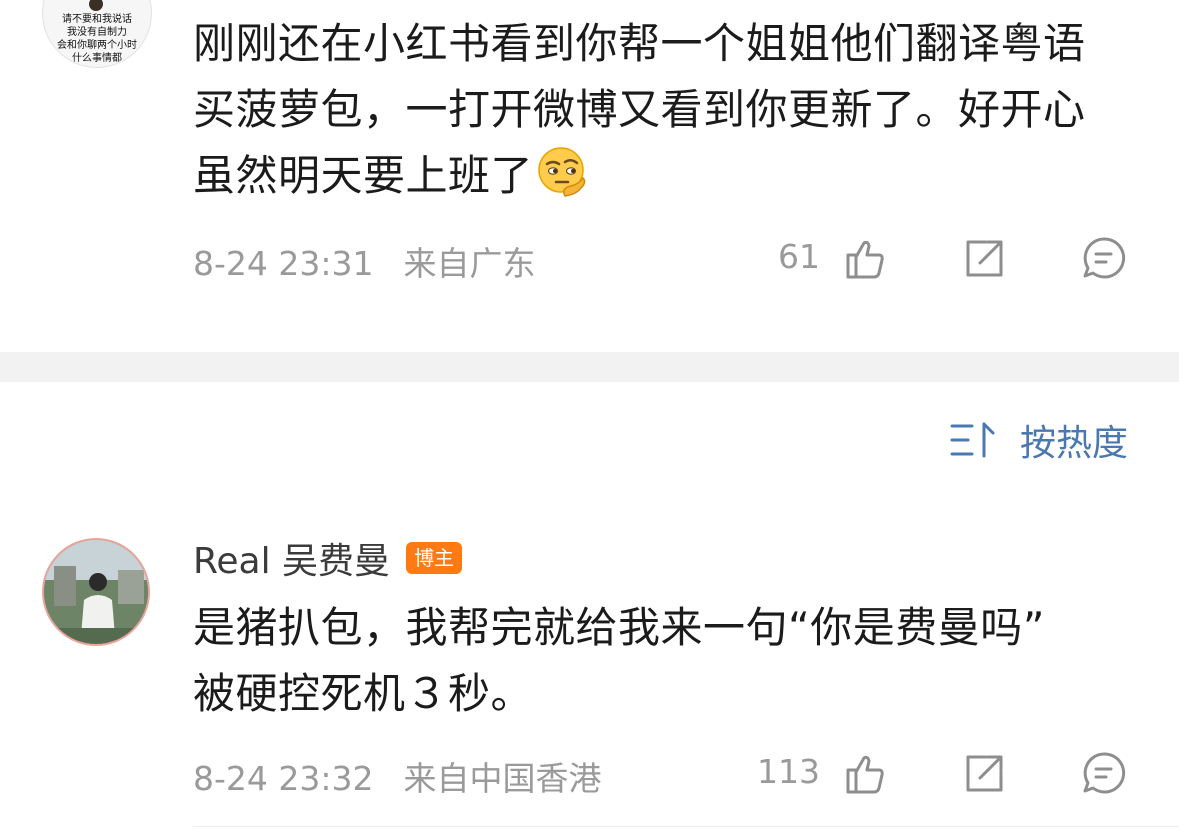  Describe the element at coordinates (96, 5) in the screenshot. I see `avatar-figure` at that location.